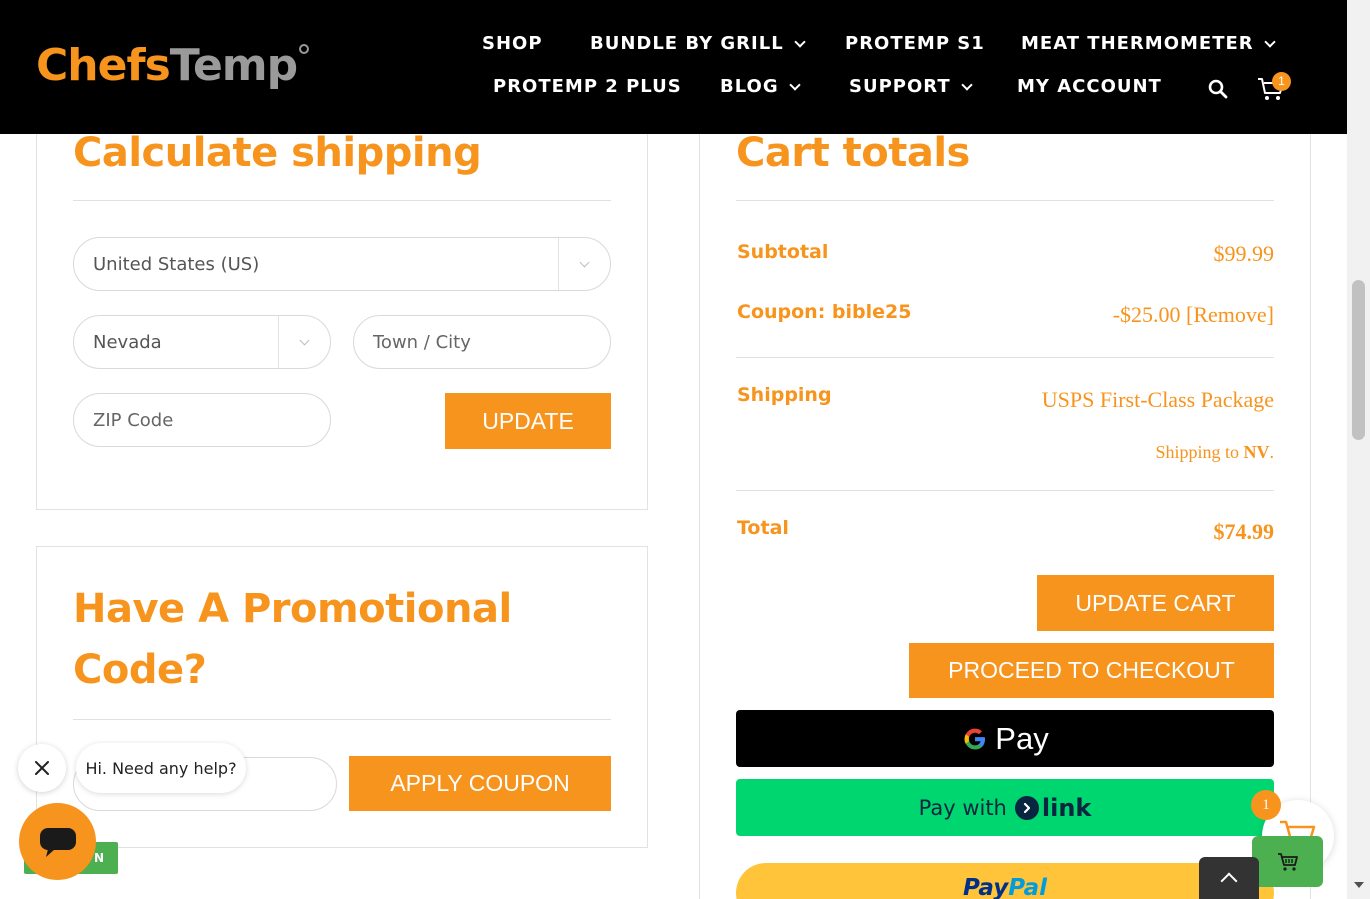 The image size is (1370, 899). Describe the element at coordinates (1137, 43) in the screenshot. I see `nav-label: MEAT THERMOMETER` at that location.